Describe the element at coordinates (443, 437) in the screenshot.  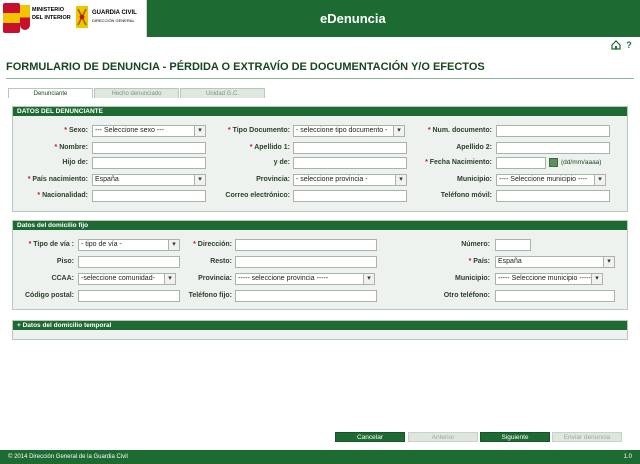
I see `previous-button: Anterior` at that location.